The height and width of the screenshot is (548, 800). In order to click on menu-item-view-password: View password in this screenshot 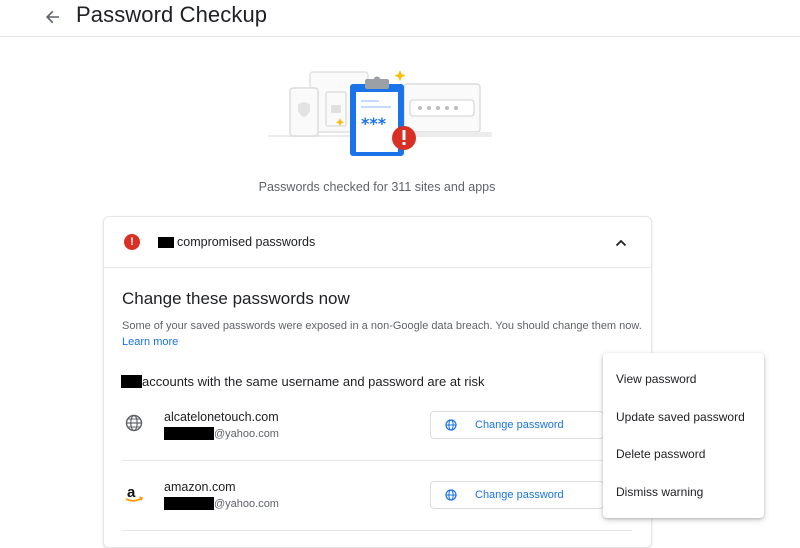, I will do `click(683, 379)`.